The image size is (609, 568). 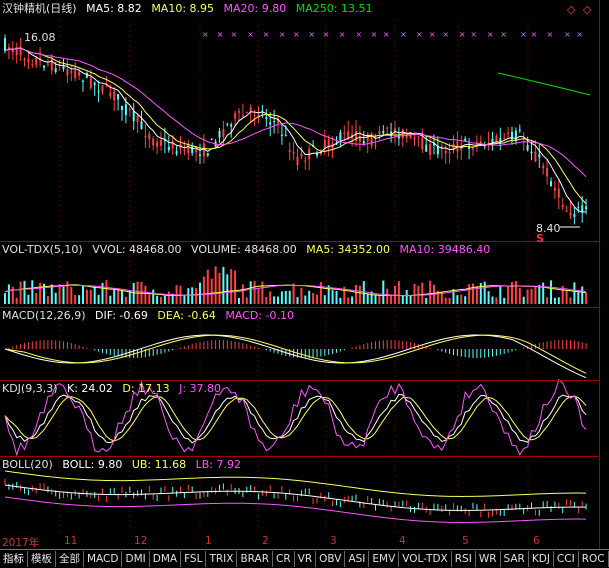 I want to click on tab-indicator: 指标, so click(x=14, y=559).